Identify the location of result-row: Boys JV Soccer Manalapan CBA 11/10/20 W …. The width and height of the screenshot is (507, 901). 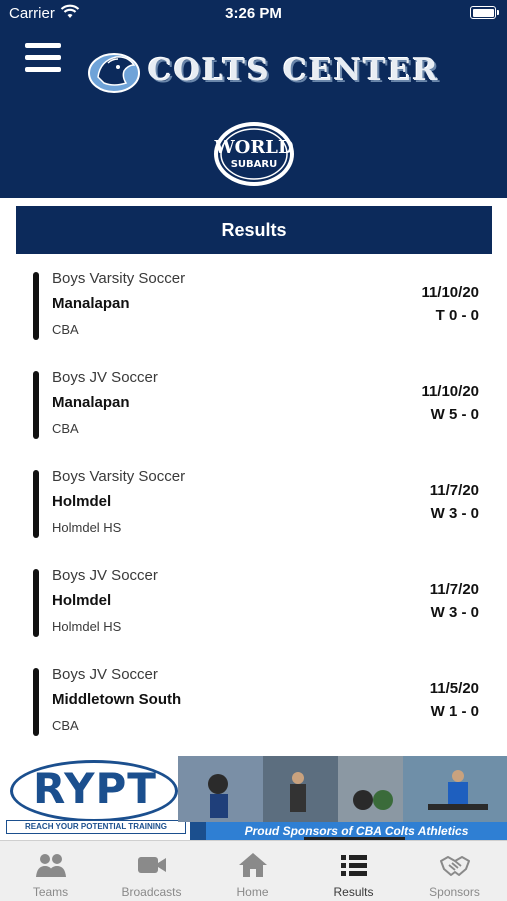
(253, 414).